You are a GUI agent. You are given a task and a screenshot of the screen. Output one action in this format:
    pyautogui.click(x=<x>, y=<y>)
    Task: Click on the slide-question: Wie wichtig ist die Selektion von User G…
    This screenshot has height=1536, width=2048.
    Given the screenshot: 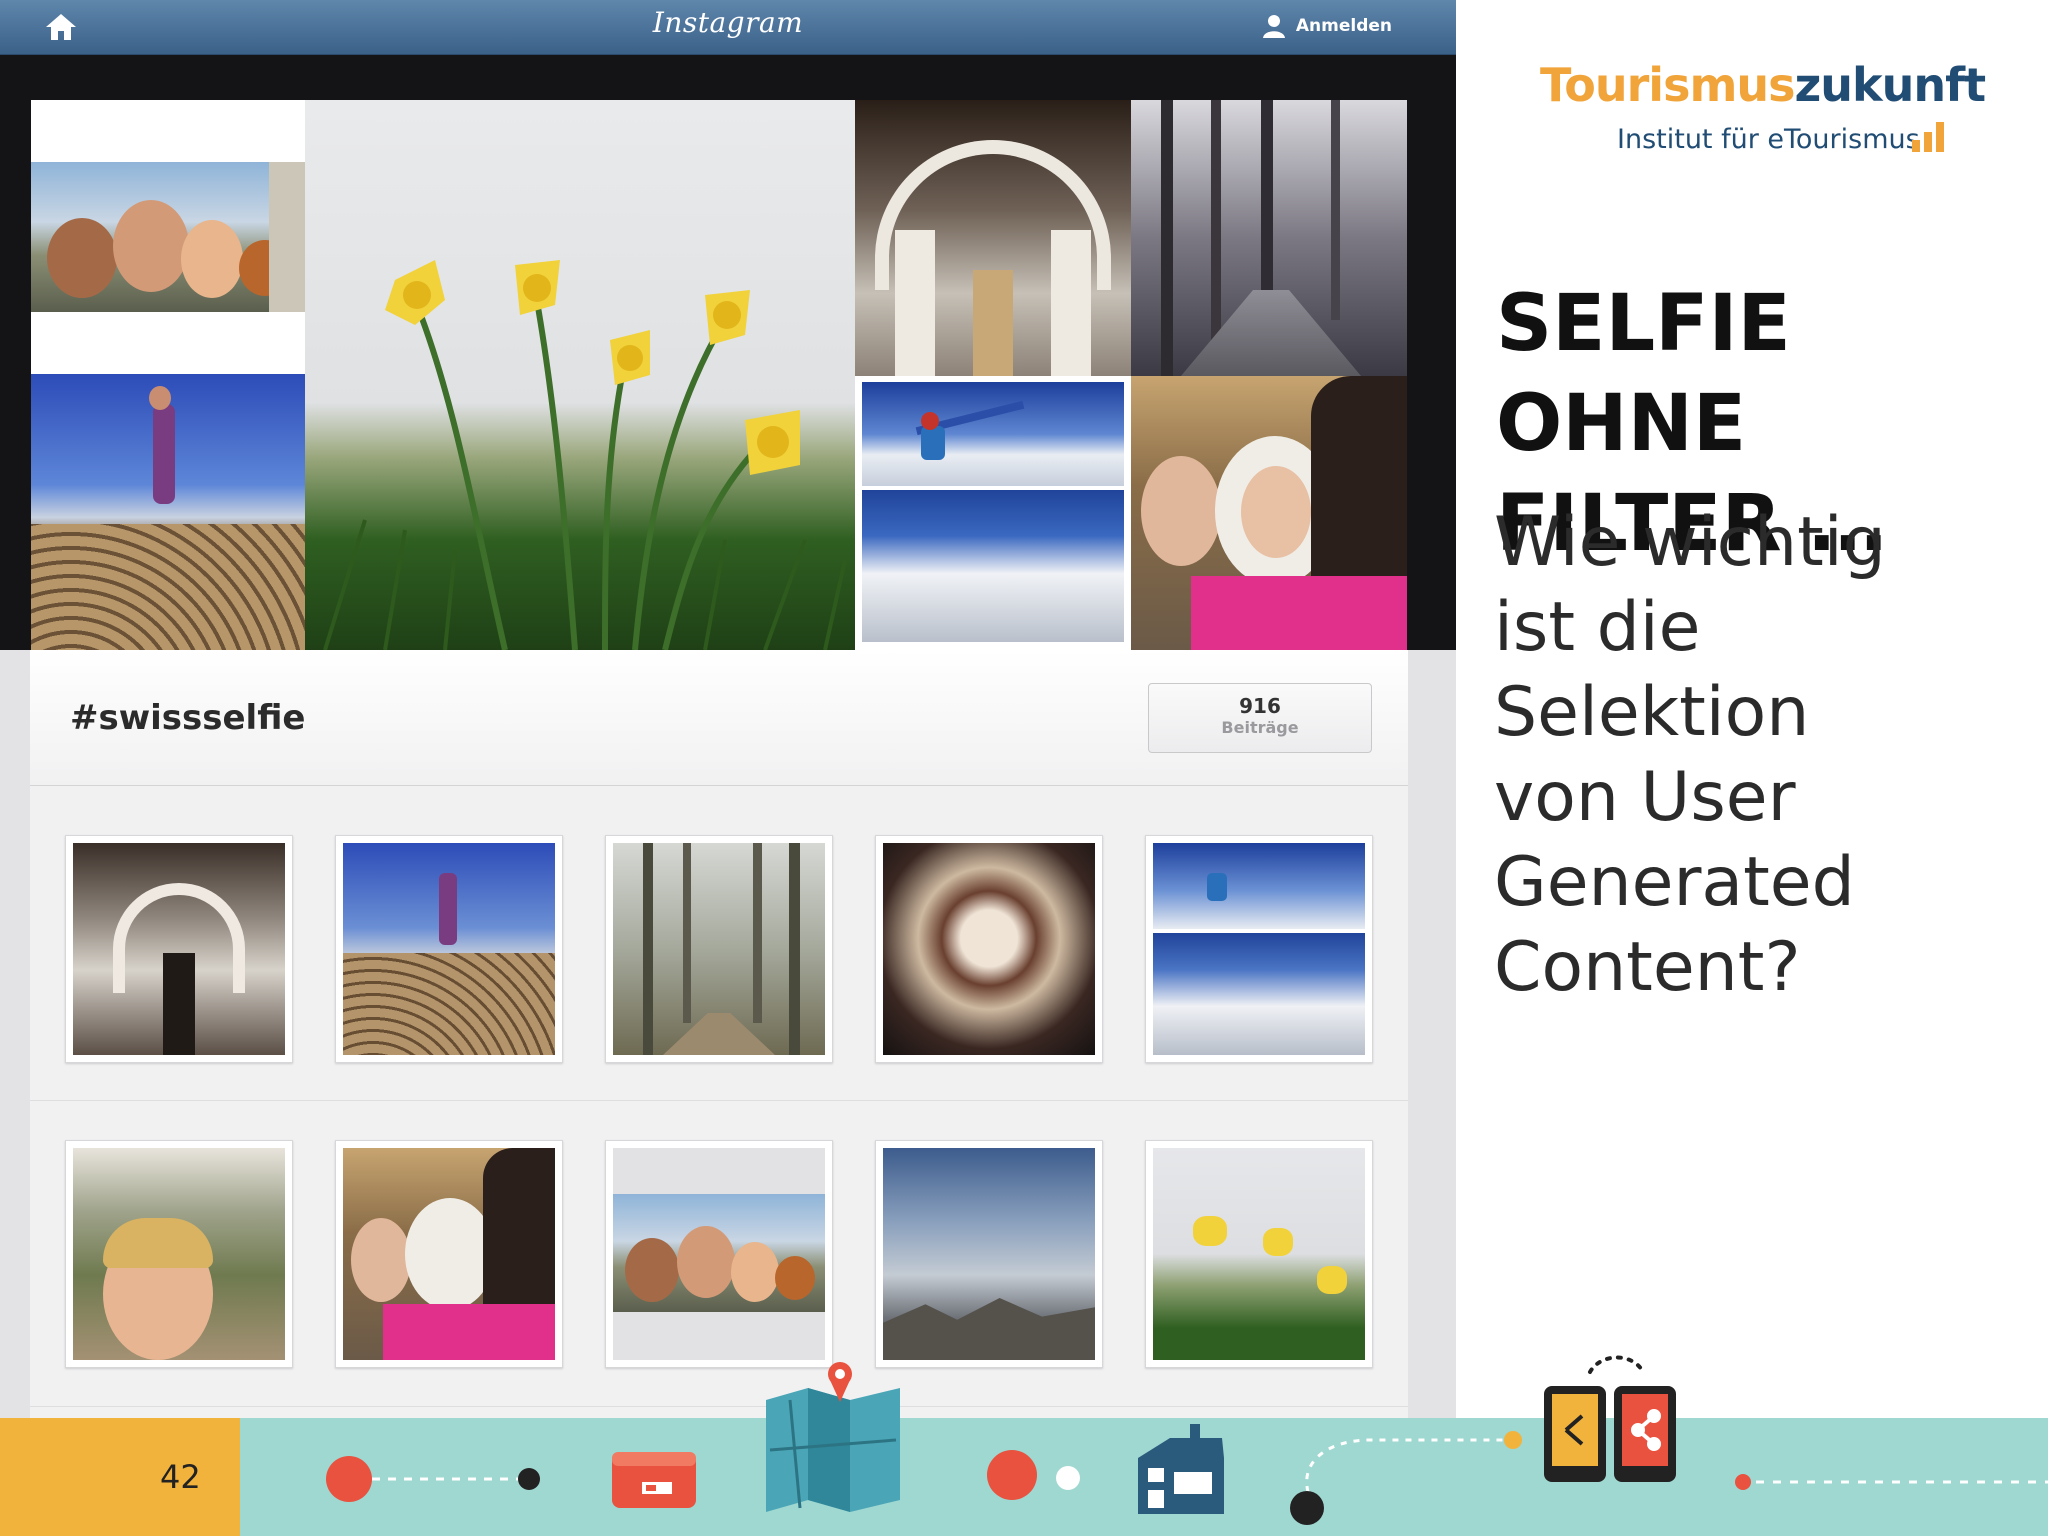 What is the action you would take?
    pyautogui.click(x=1764, y=755)
    